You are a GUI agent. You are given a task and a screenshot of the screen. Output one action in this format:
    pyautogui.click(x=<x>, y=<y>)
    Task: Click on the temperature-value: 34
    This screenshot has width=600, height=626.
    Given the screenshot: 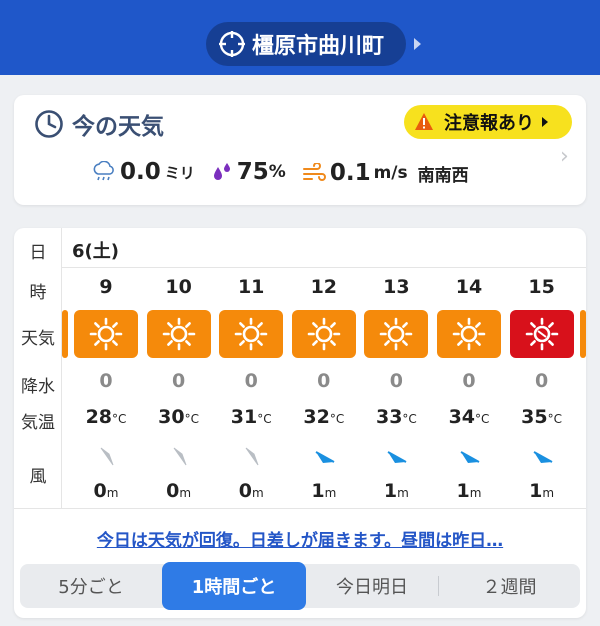 What is the action you would take?
    pyautogui.click(x=462, y=417)
    